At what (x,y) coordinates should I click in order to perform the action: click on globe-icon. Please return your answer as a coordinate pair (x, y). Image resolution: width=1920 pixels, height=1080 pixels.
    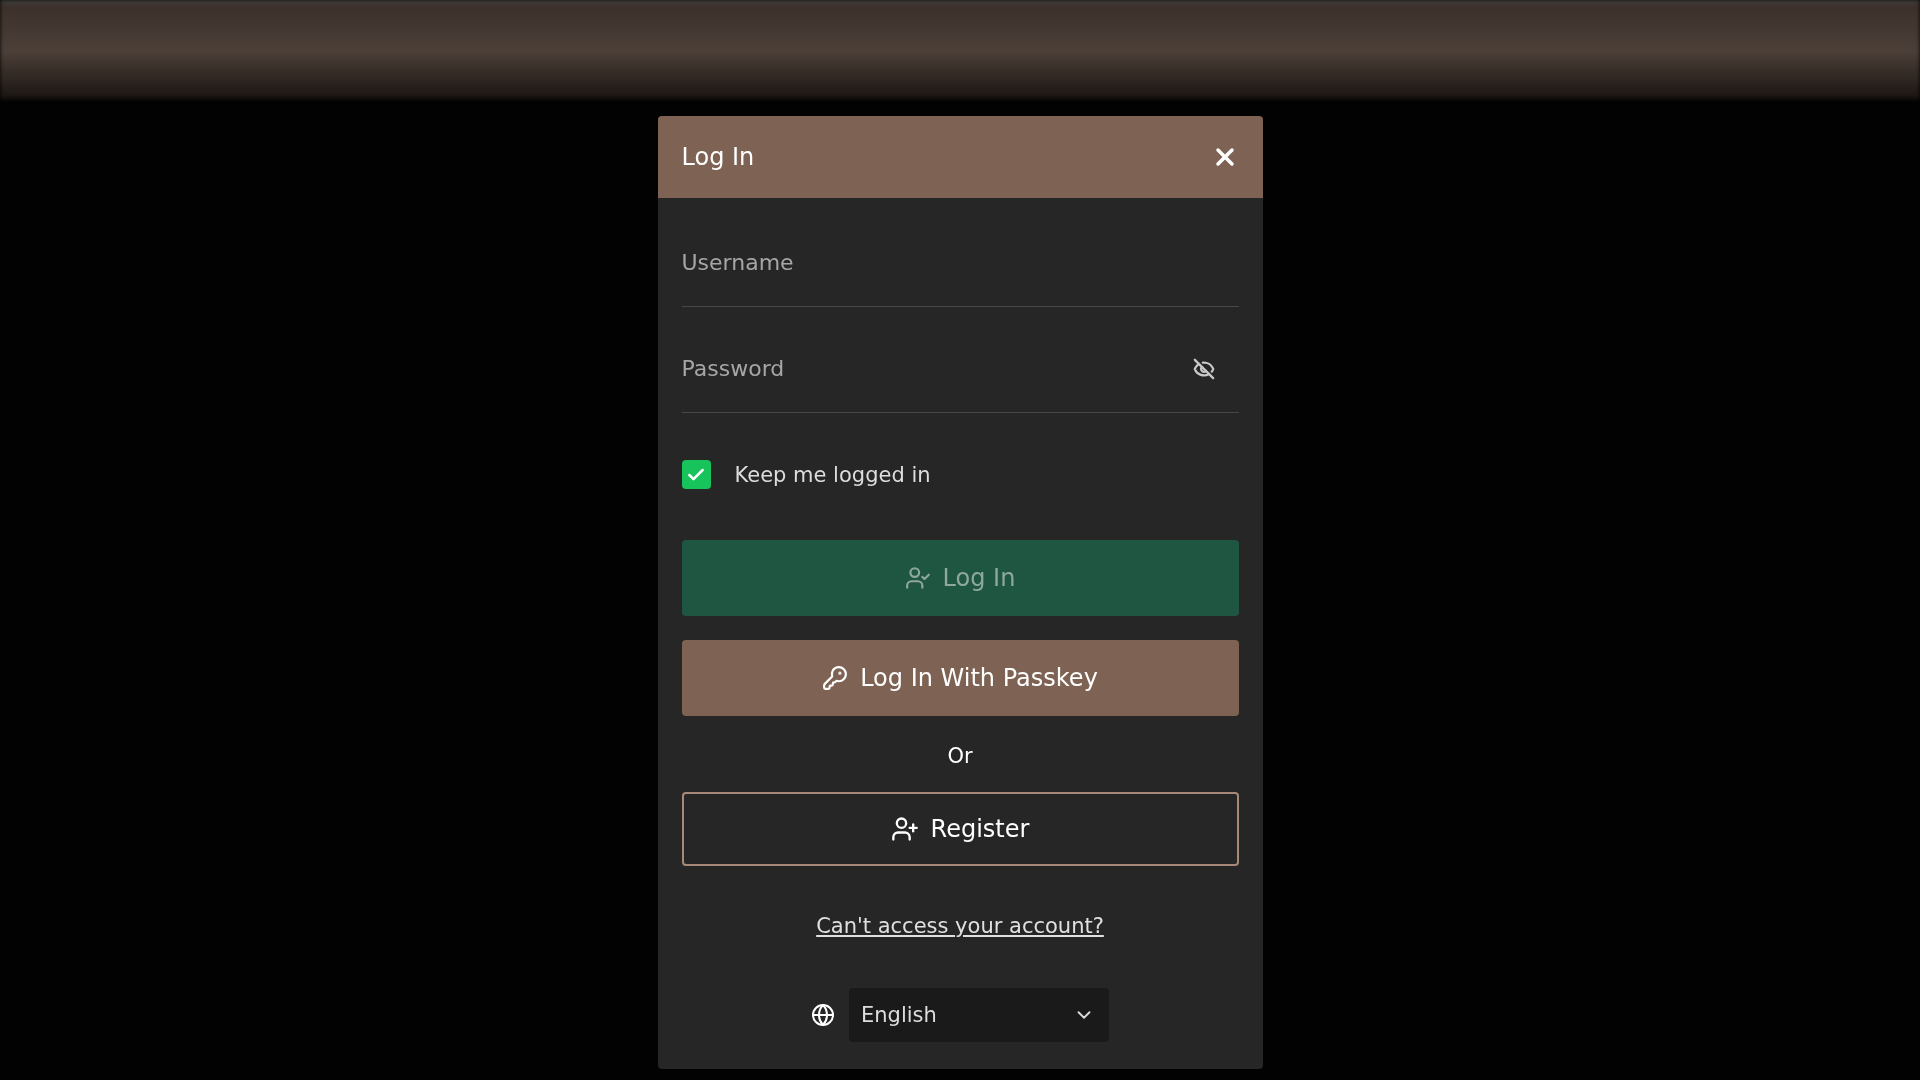
    Looking at the image, I should click on (823, 1015).